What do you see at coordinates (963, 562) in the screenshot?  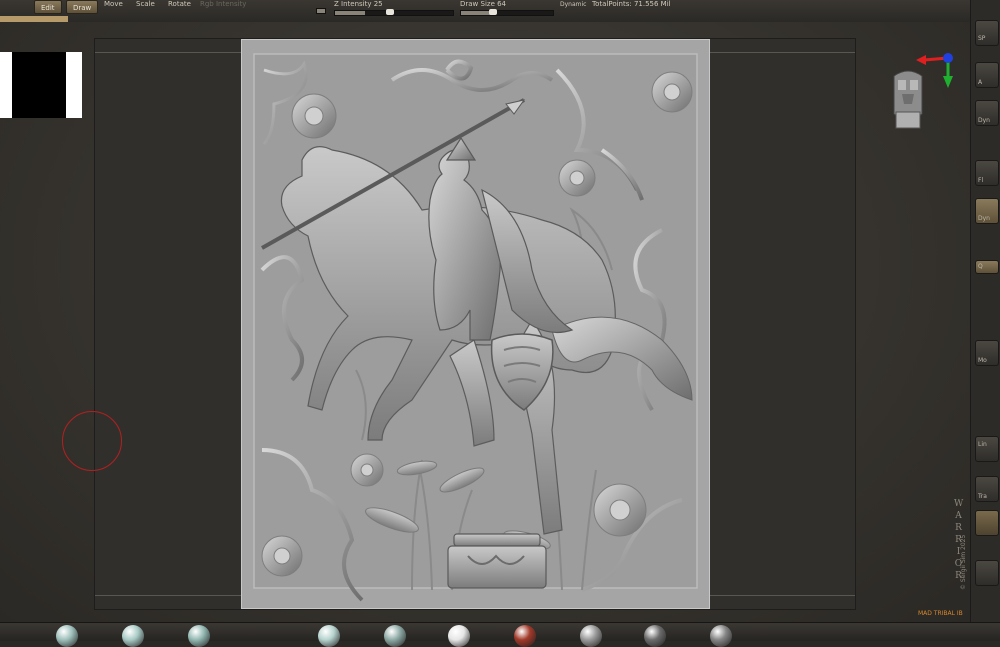 I see `artist-credit: © Sergii Sim 2025` at bounding box center [963, 562].